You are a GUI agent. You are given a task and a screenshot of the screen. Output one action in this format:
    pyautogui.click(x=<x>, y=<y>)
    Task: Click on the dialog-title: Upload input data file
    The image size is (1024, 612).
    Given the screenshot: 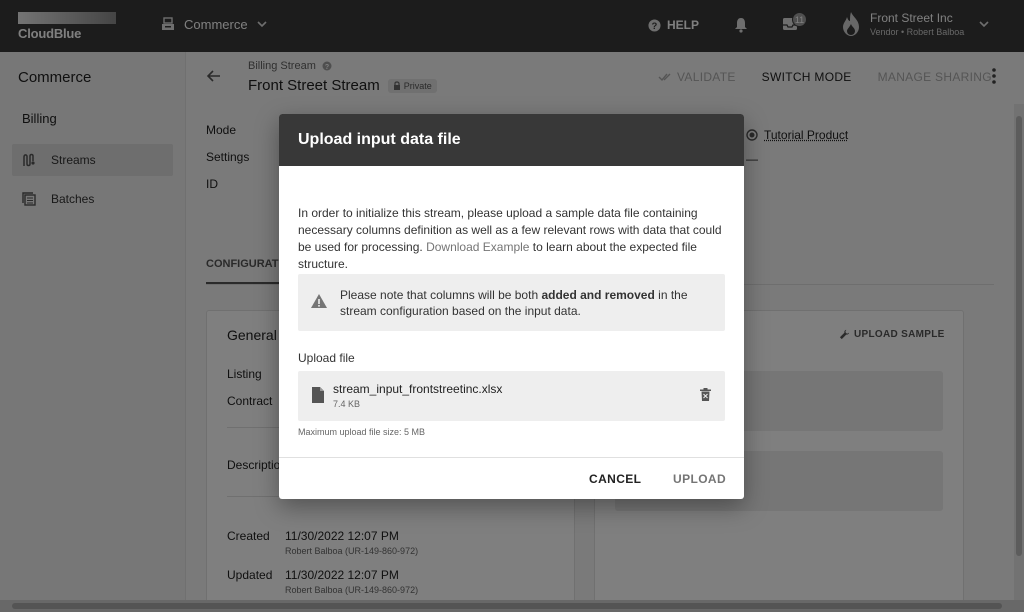 What is the action you would take?
    pyautogui.click(x=511, y=140)
    